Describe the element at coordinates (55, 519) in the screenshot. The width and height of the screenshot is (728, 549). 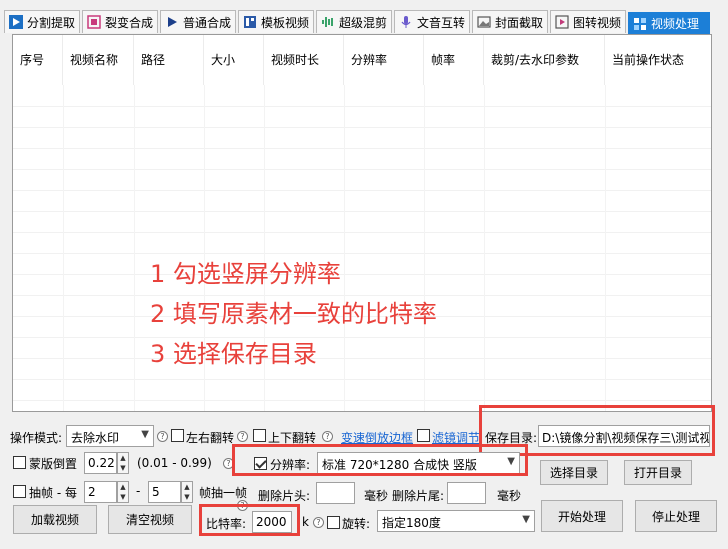
I see `load-video-button: 加载视频` at that location.